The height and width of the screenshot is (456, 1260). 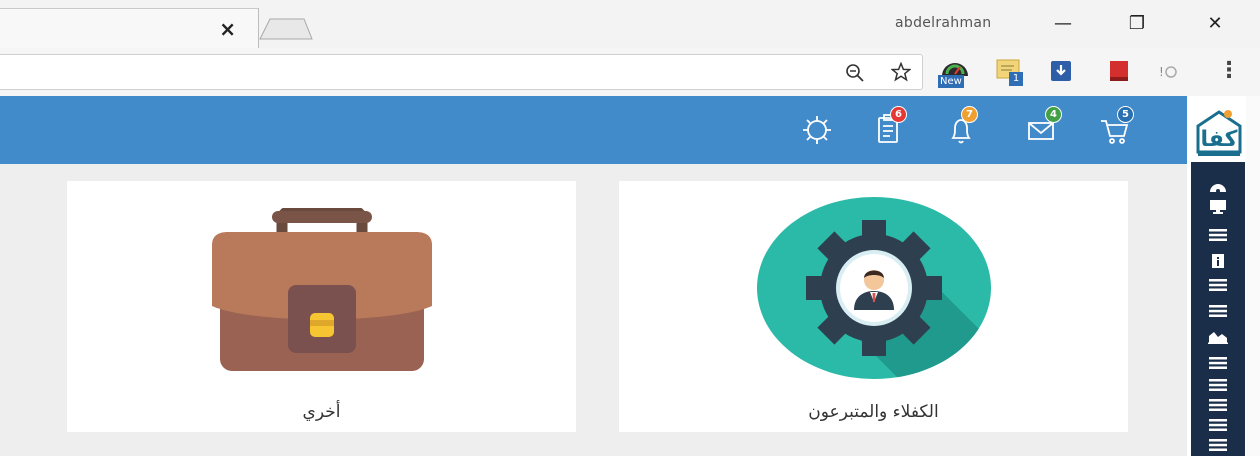 I want to click on new-badge: New, so click(x=951, y=81).